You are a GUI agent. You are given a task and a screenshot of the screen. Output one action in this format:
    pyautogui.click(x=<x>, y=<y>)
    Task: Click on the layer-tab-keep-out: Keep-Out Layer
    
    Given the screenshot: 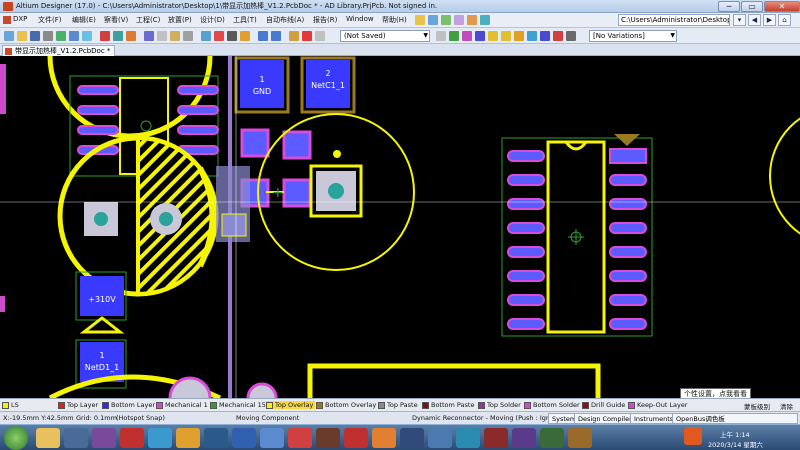 What is the action you would take?
    pyautogui.click(x=658, y=405)
    